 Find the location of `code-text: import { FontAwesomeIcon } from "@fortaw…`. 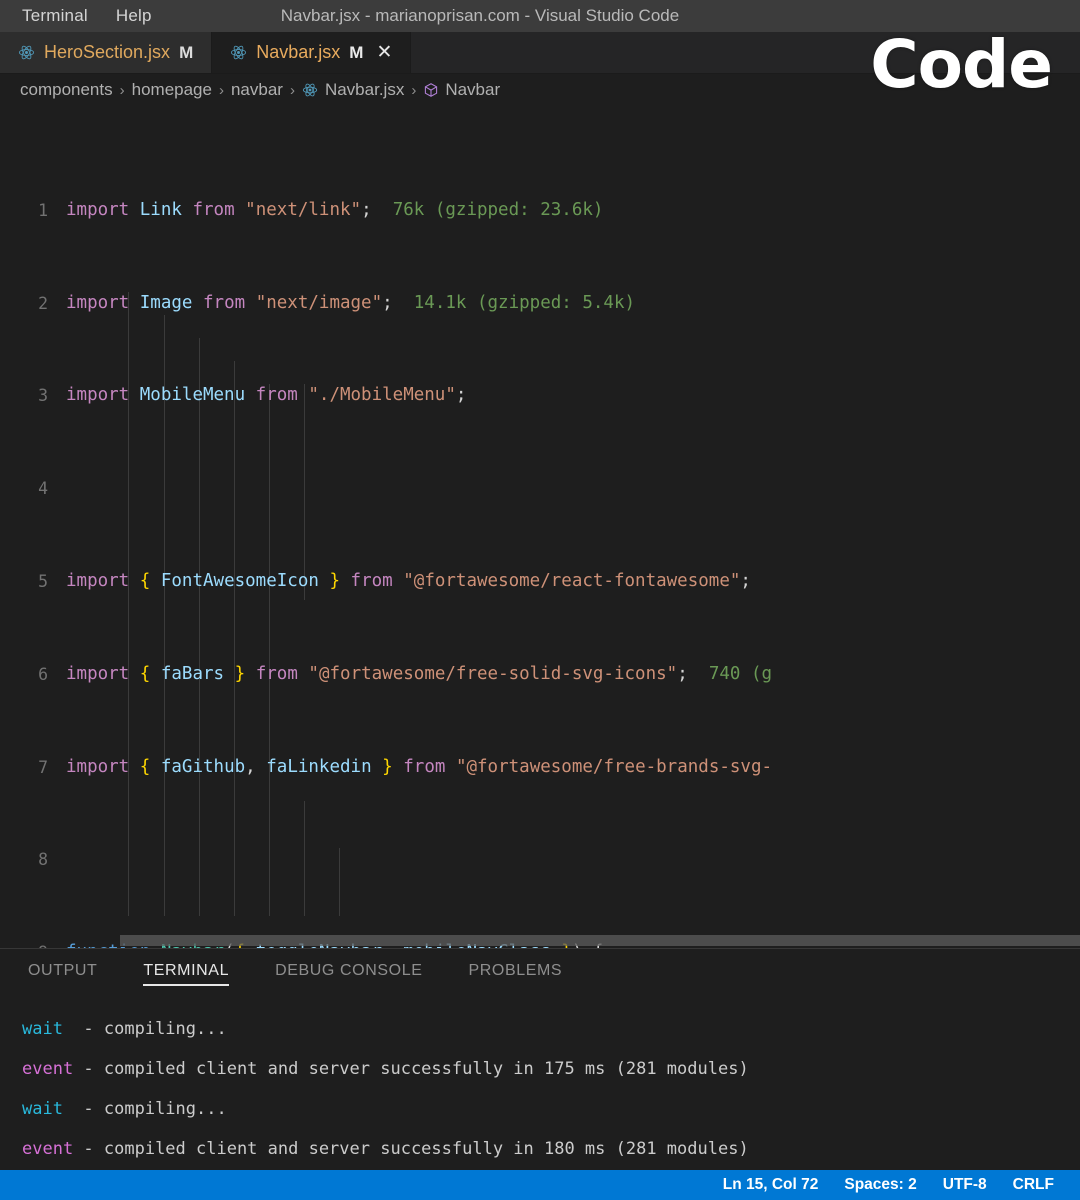

code-text: import { FontAwesomeIcon } from "@fortaw… is located at coordinates (408, 581).